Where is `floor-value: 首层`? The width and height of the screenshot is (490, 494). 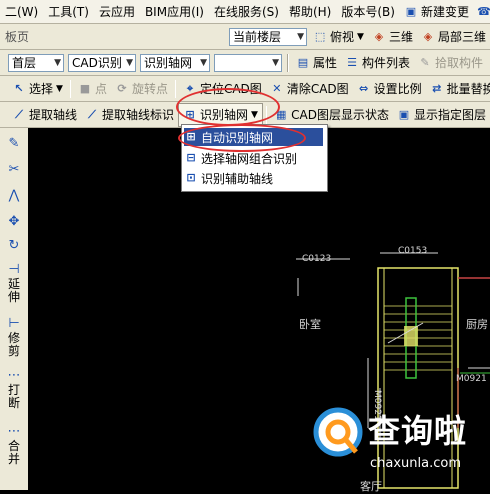
floor-value: 首层 is located at coordinates (24, 63).